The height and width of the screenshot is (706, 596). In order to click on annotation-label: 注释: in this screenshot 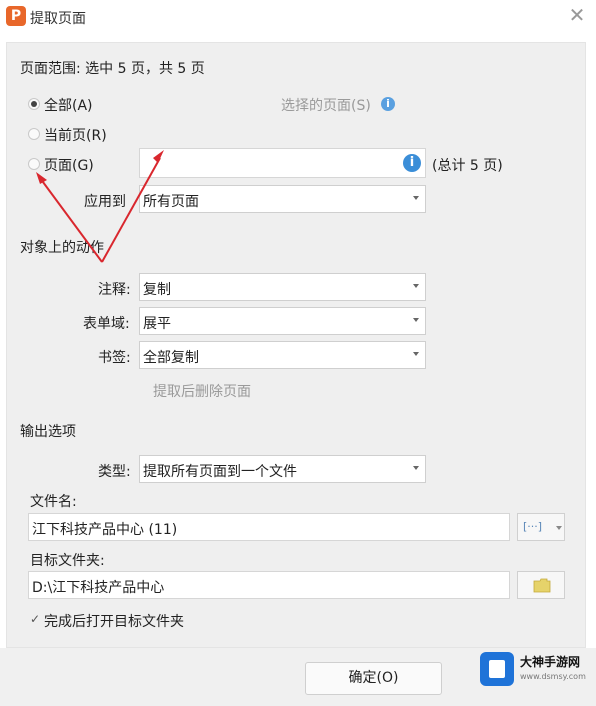, I will do `click(114, 290)`.